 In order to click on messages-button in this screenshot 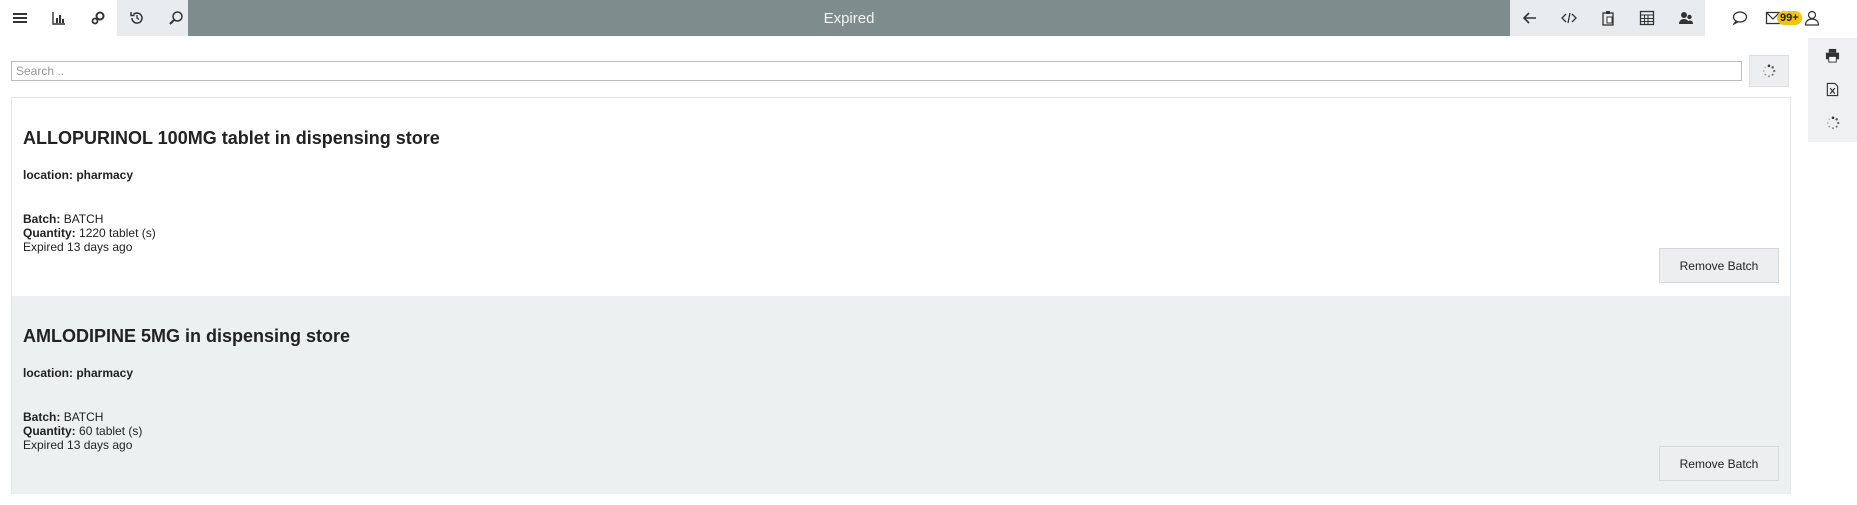, I will do `click(1739, 18)`.